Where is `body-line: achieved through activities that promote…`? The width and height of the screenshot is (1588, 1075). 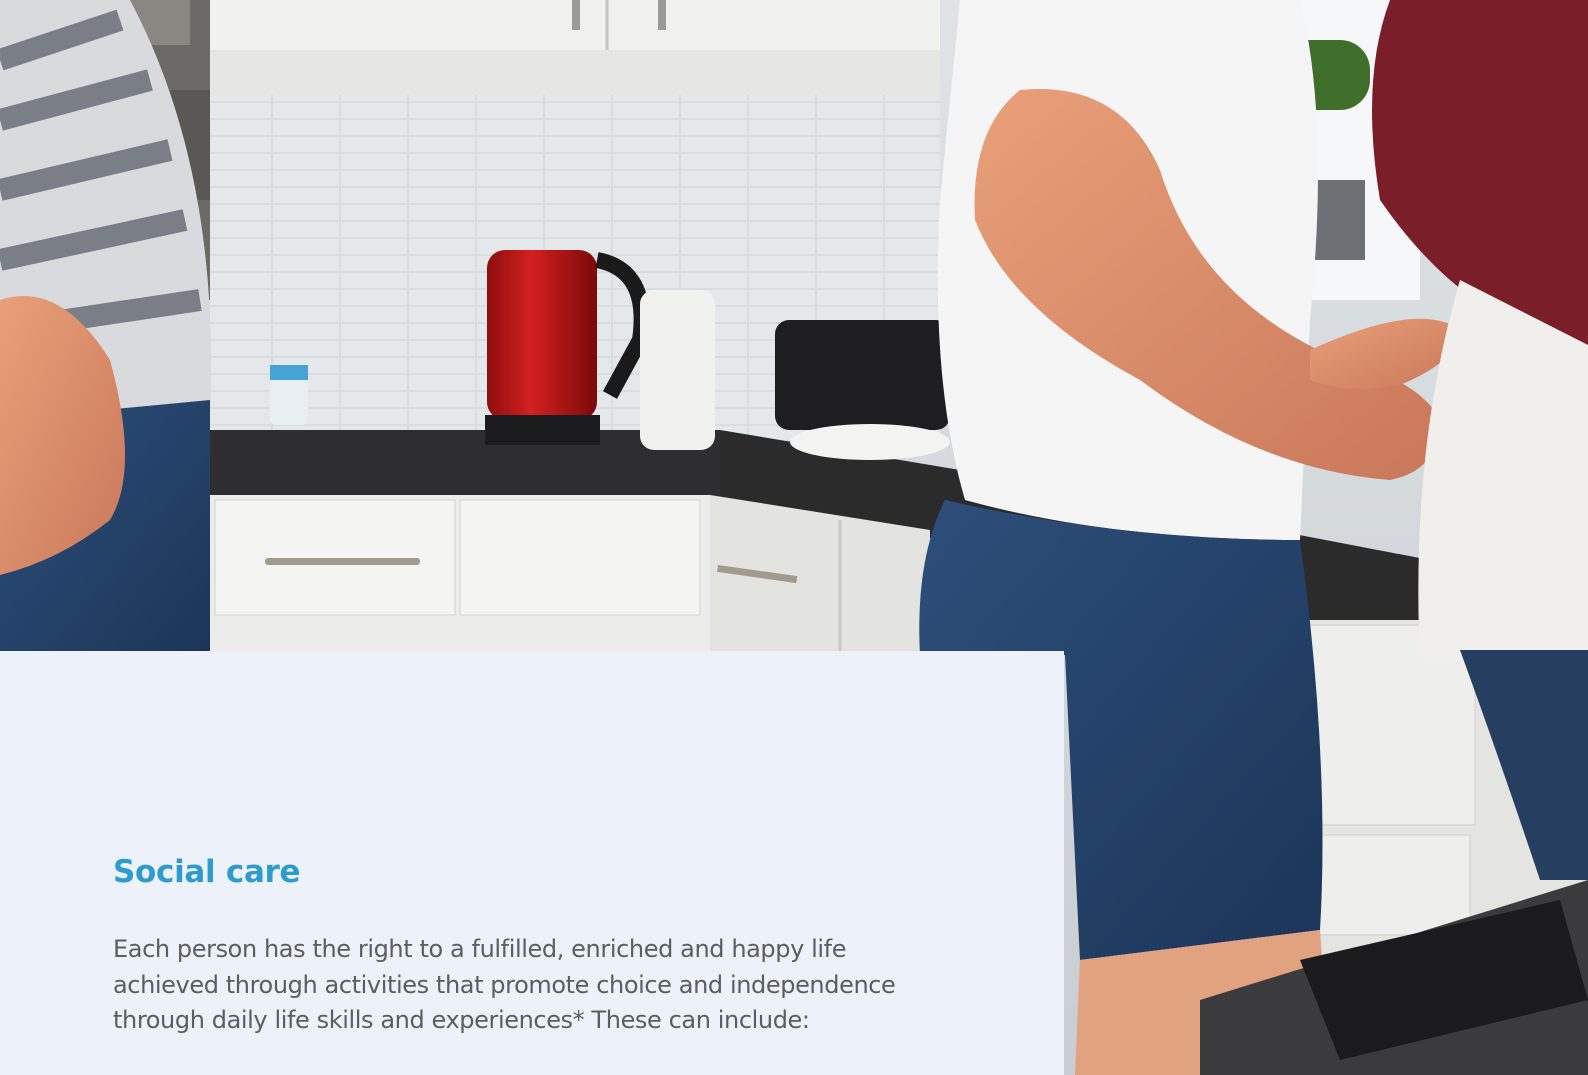
body-line: achieved through activities that promote… is located at coordinates (504, 984).